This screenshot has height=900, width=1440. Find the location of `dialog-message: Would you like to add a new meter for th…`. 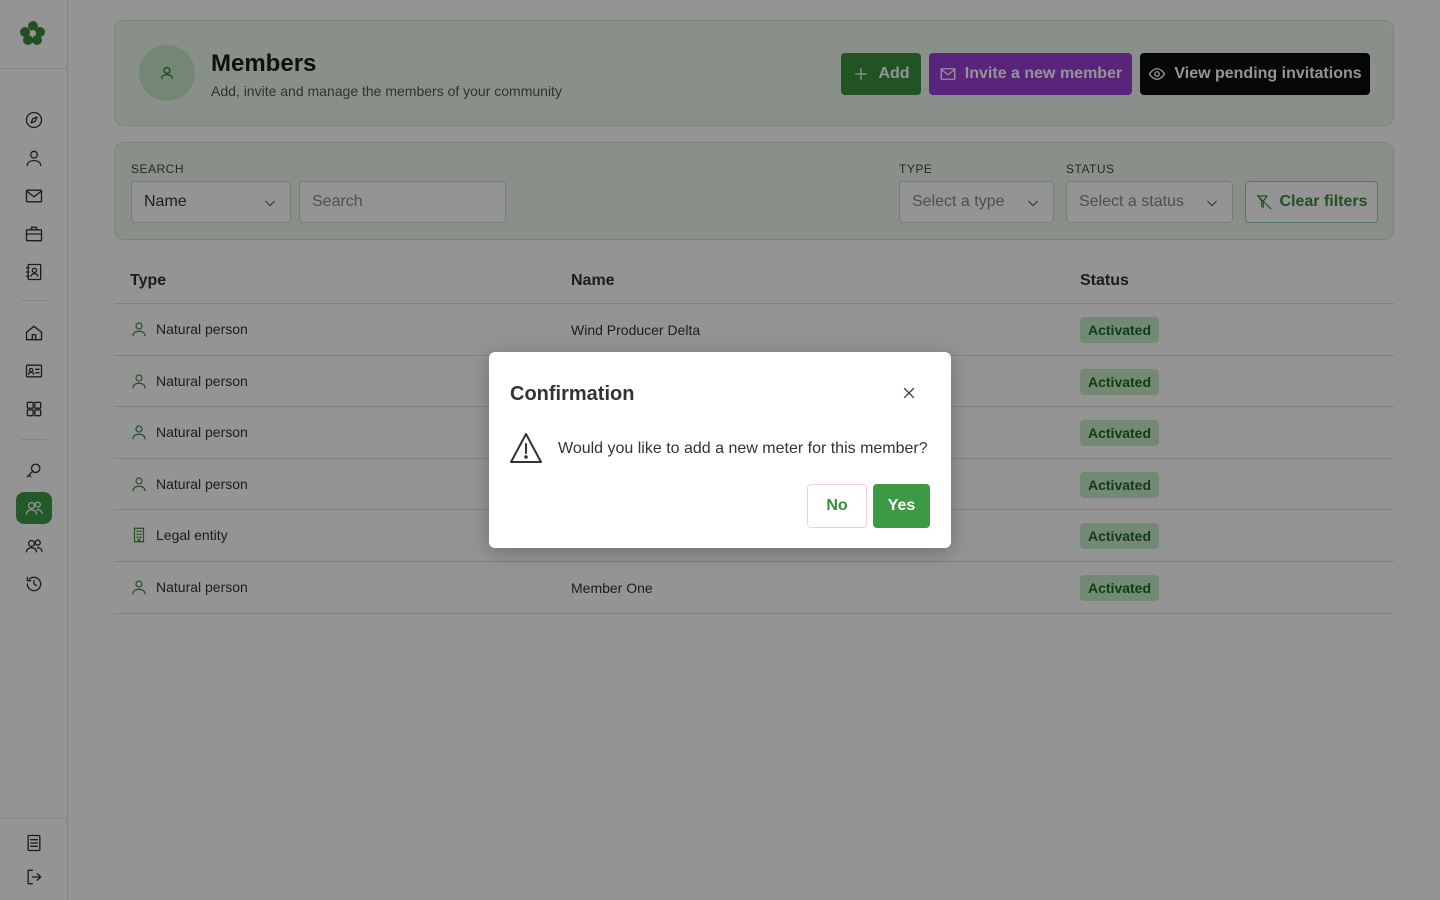

dialog-message: Would you like to add a new meter for th… is located at coordinates (743, 448).